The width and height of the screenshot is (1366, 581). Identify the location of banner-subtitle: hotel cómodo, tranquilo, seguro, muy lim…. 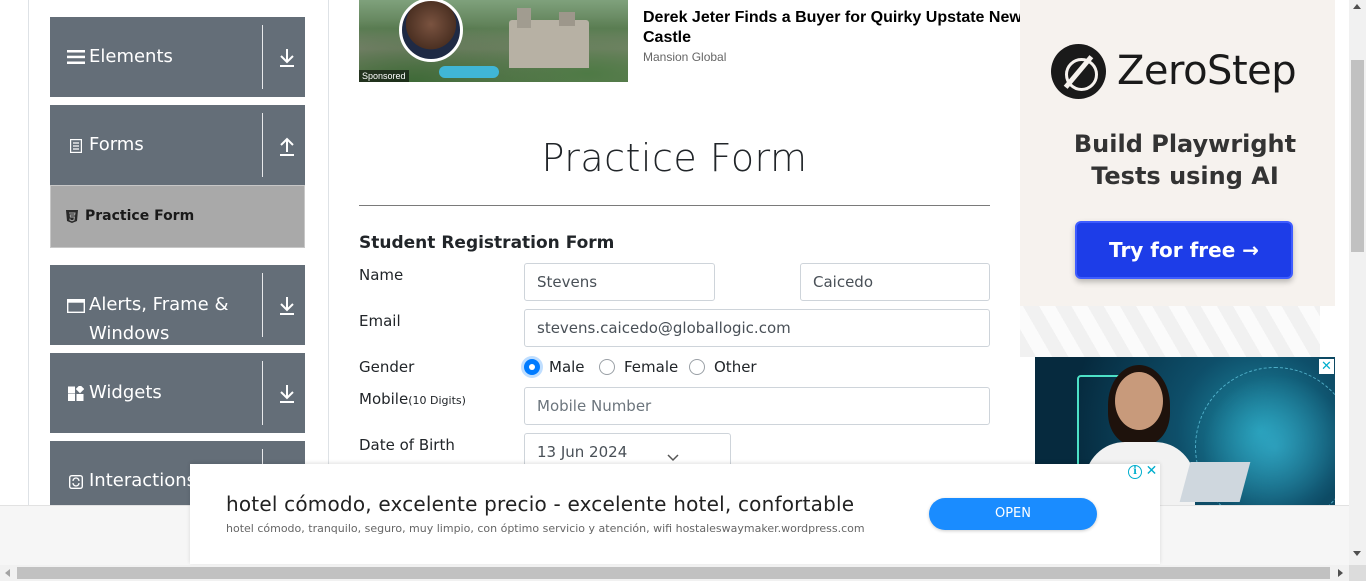
(545, 528).